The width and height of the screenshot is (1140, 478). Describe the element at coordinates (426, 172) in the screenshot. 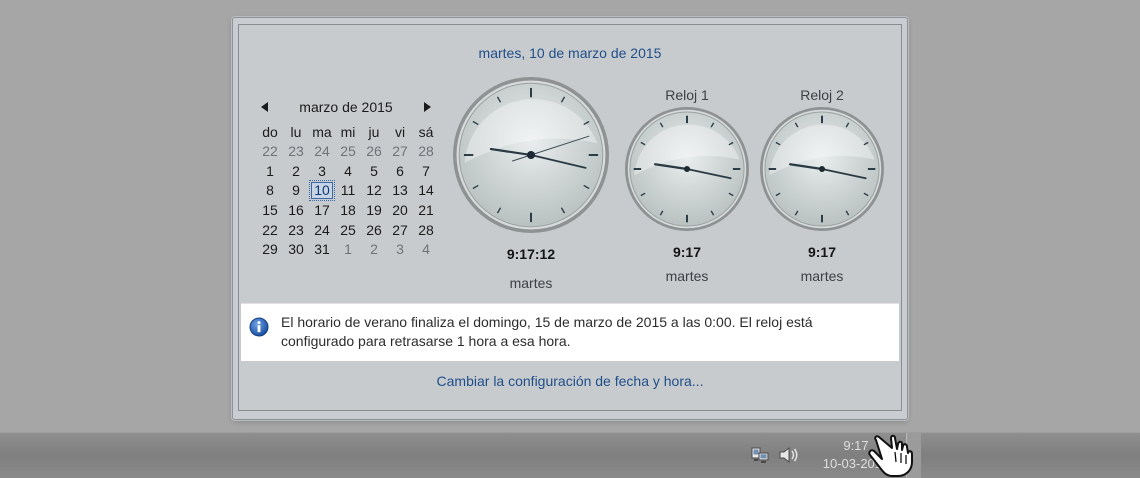

I see `calendar-day: 7` at that location.